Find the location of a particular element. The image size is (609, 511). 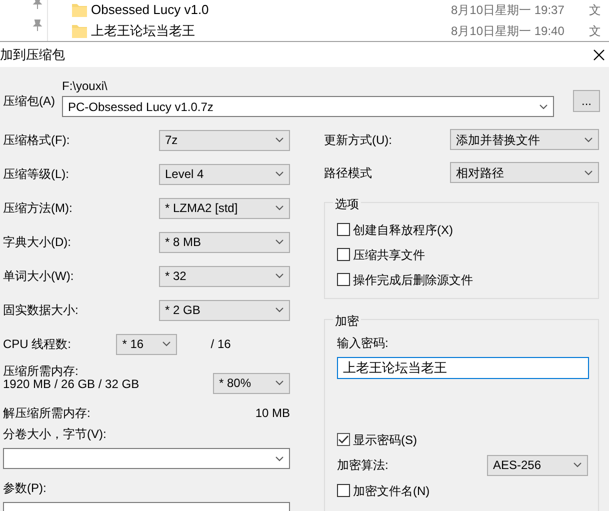

checkbox-label: 压缩共享文件 is located at coordinates (389, 255).